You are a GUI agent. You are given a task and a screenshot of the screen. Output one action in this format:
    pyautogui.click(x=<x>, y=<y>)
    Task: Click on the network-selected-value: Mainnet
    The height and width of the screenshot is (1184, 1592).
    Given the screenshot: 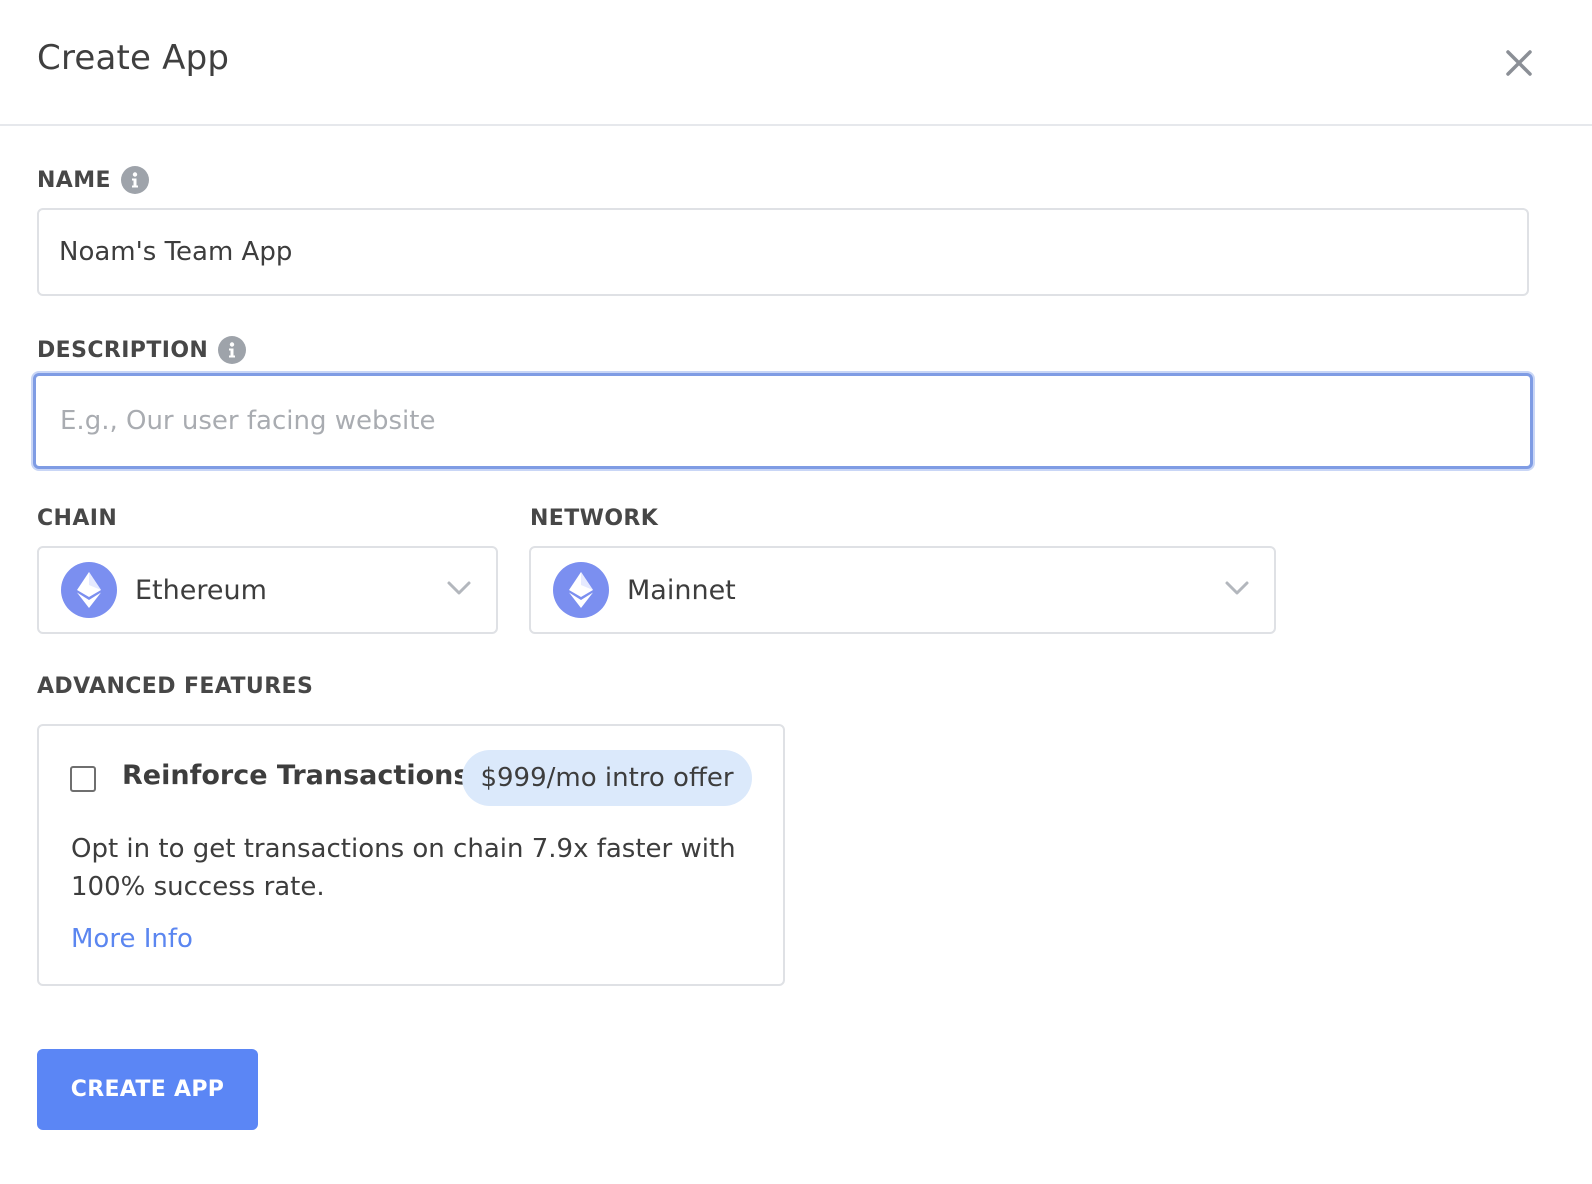 What is the action you would take?
    pyautogui.click(x=681, y=590)
    